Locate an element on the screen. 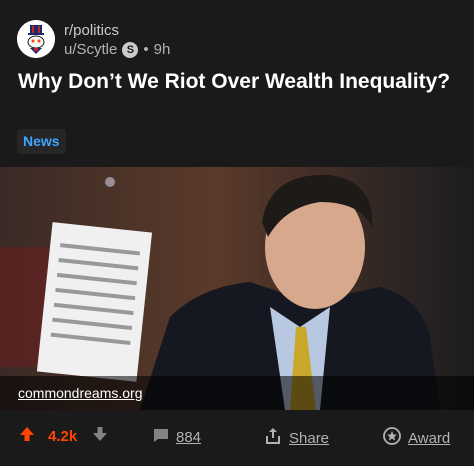  post-time: 9h is located at coordinates (162, 49).